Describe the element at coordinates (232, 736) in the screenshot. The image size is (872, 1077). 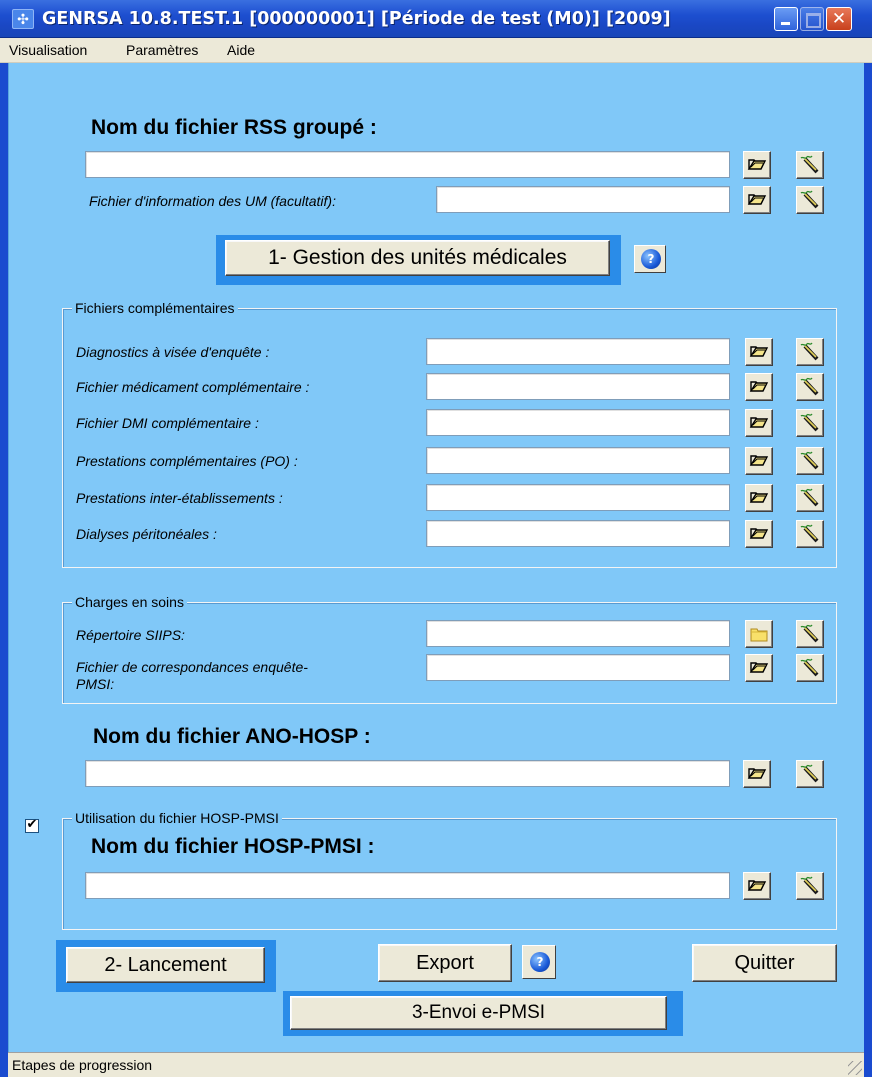
I see `ano-hosp-title: Nom du fichier ANO-HOSP :` at that location.